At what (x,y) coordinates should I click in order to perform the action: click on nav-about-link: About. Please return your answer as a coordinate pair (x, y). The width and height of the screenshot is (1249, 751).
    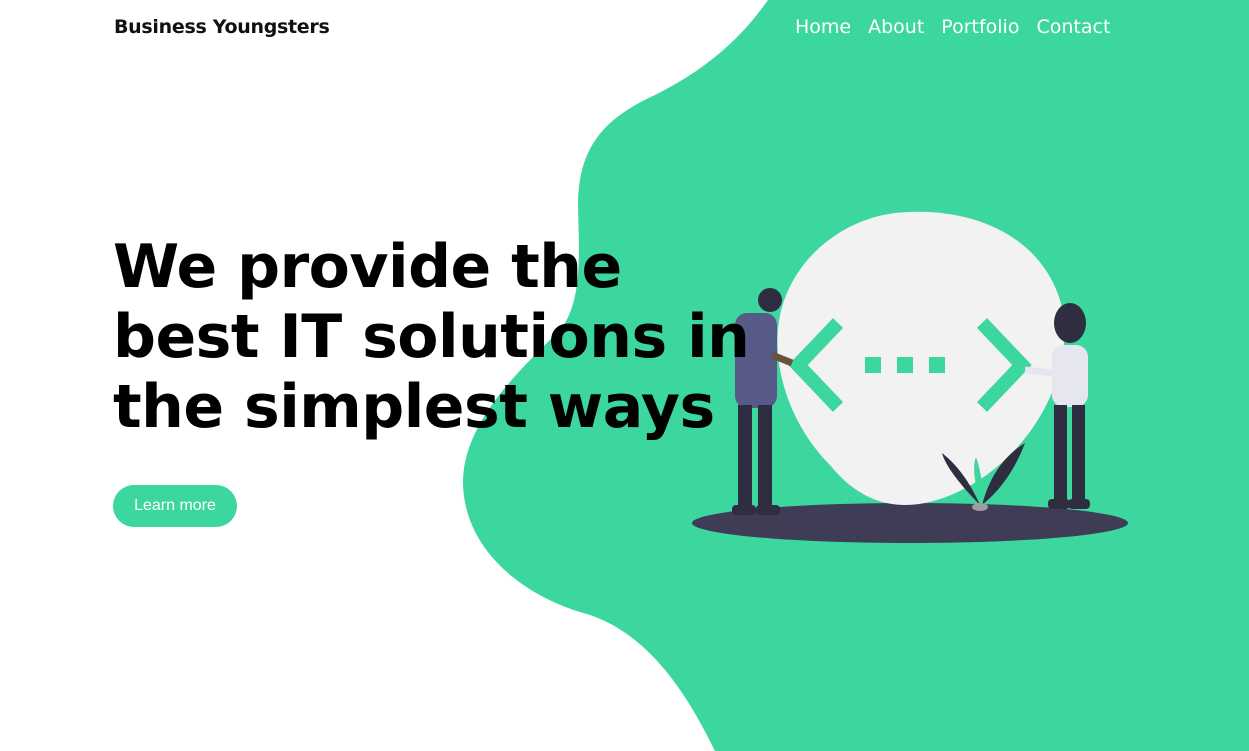
    Looking at the image, I should click on (896, 27).